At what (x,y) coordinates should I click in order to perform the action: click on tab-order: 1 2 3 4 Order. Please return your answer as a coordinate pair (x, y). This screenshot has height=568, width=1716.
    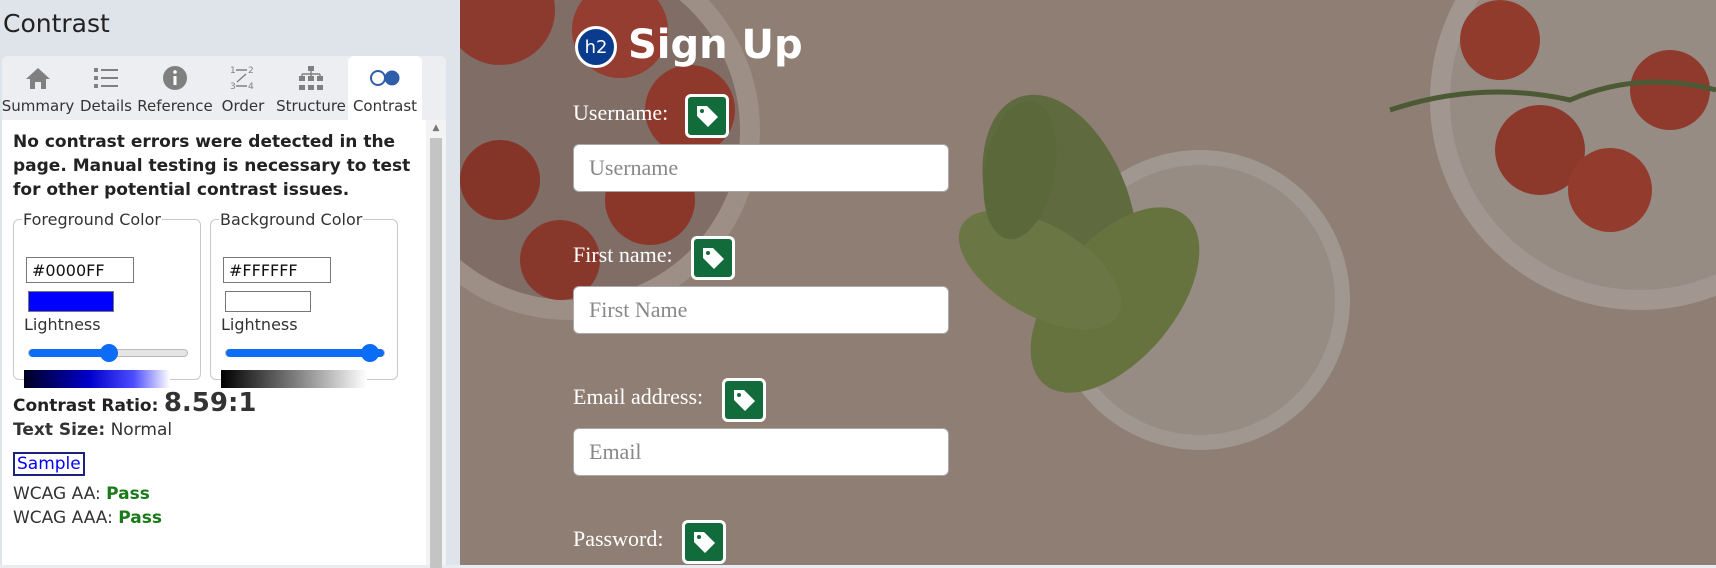
    Looking at the image, I should click on (243, 88).